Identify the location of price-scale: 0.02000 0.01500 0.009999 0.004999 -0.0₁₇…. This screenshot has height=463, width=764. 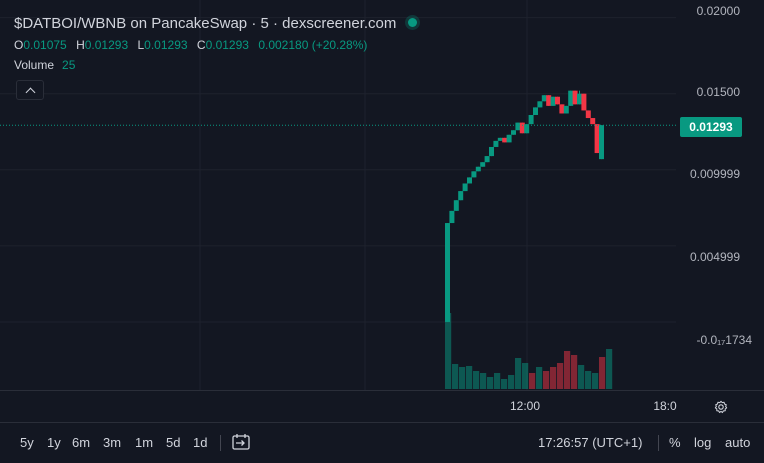
(720, 195).